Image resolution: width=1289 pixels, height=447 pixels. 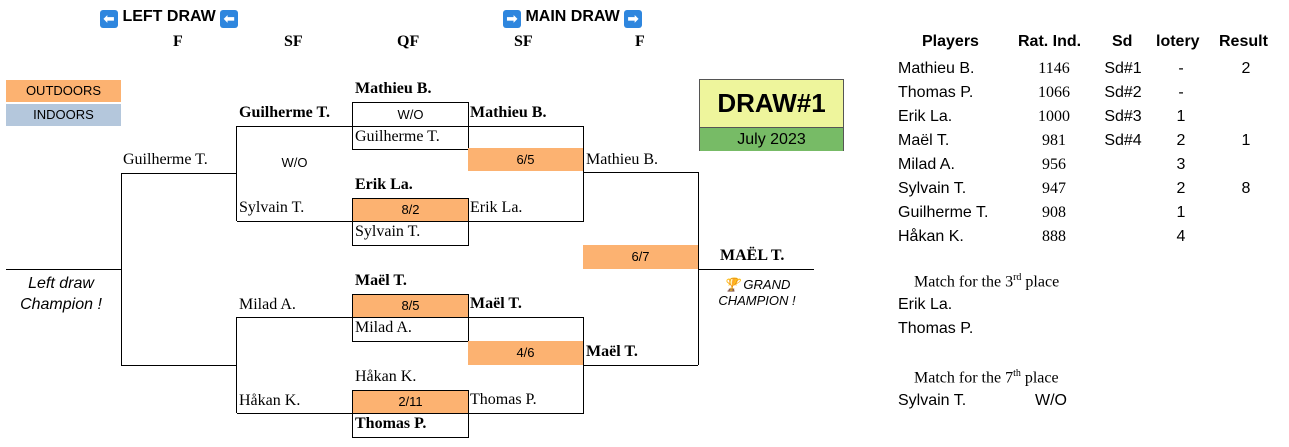 I want to click on seventh-place-title: Match for the 7th place, so click(x=986, y=377).